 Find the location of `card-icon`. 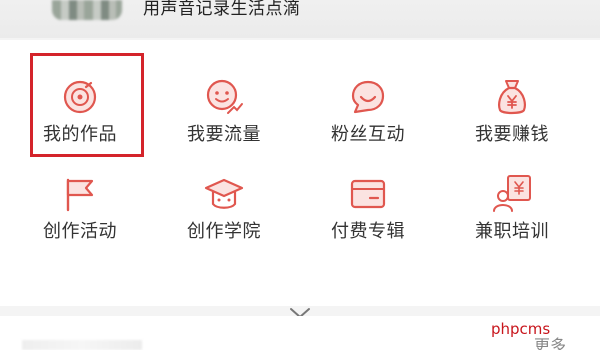

card-icon is located at coordinates (368, 194).